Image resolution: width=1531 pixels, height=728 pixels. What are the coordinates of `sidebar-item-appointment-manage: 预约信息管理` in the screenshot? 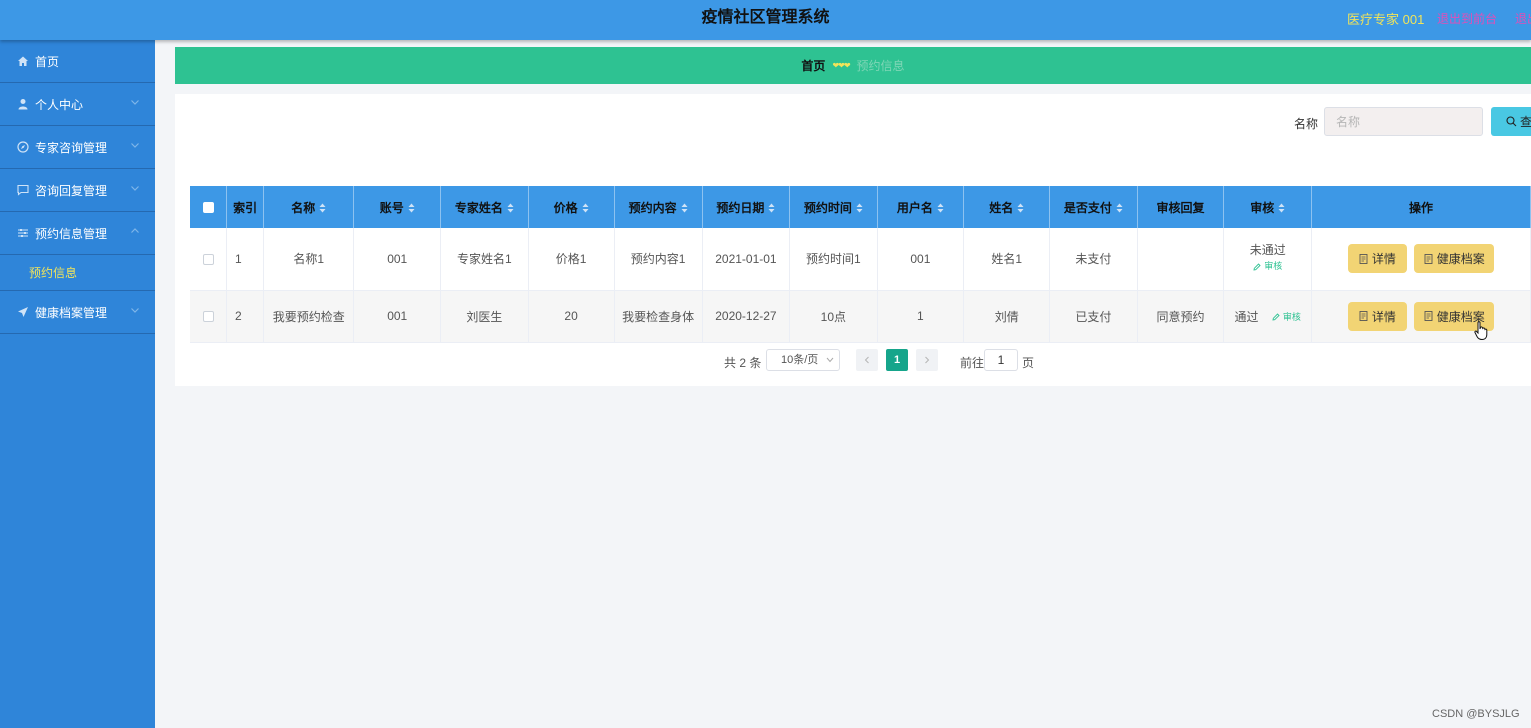 It's located at (77, 233).